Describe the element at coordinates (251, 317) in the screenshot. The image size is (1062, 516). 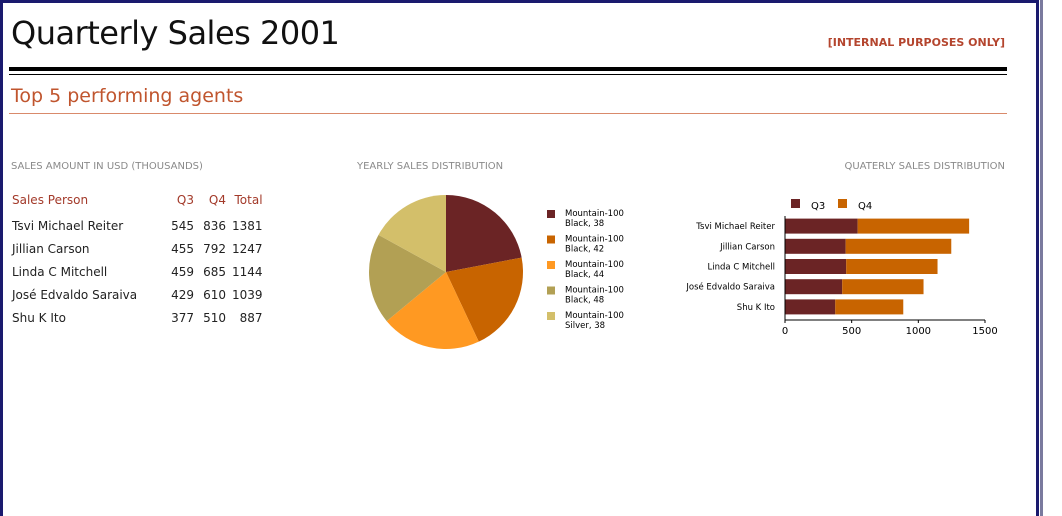
I see `cell-total: 887` at that location.